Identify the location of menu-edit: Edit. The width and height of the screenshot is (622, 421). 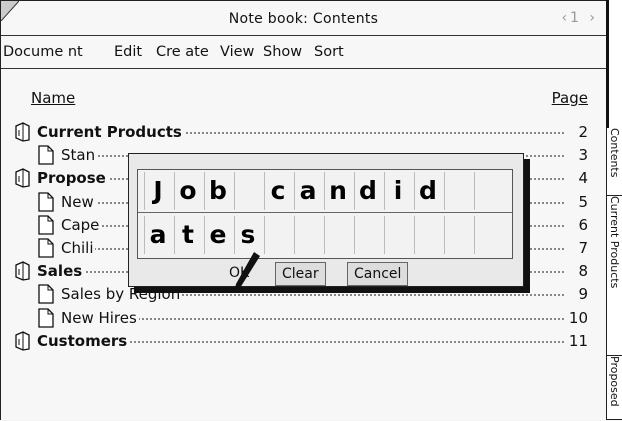
(128, 52).